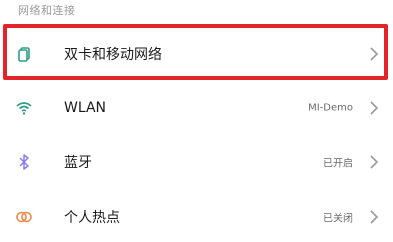 The width and height of the screenshot is (393, 242). What do you see at coordinates (330, 108) in the screenshot?
I see `settings-item-value: MI-Demo` at bounding box center [330, 108].